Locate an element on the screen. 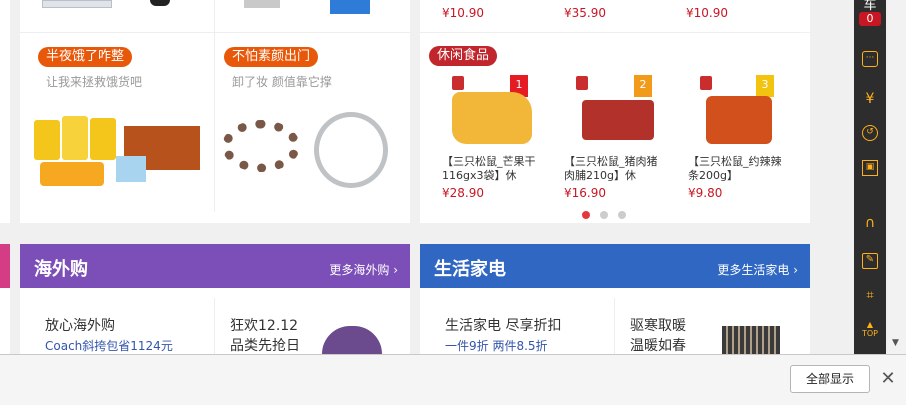 This screenshot has height=405, width=906. section-title: 海外购 is located at coordinates (61, 269).